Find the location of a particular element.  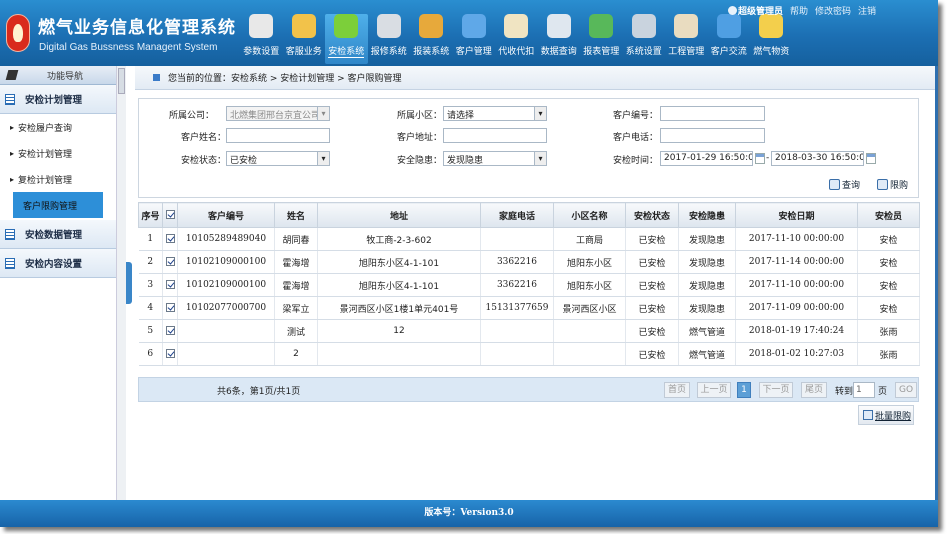

table-cell: 2018-01-02 10:27:03 is located at coordinates (796, 354).